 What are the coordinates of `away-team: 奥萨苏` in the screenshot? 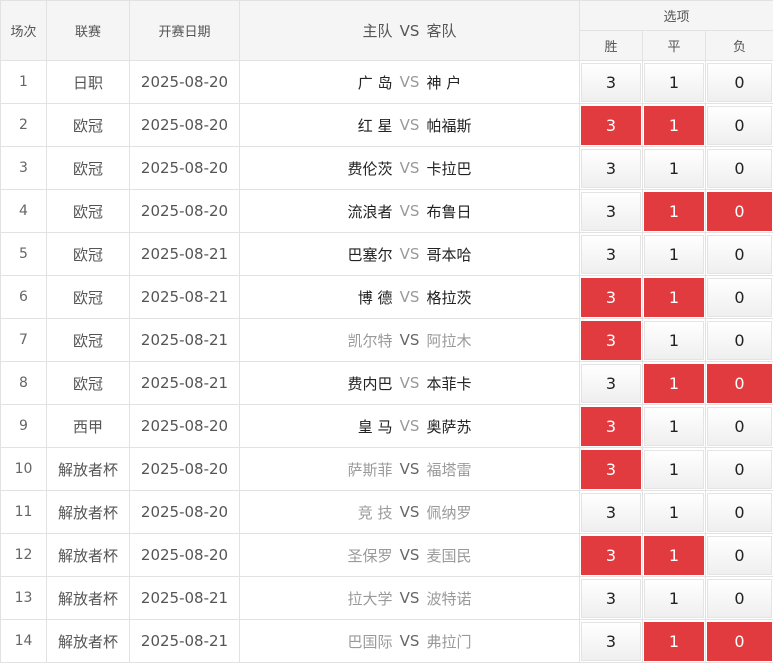 It's located at (503, 426).